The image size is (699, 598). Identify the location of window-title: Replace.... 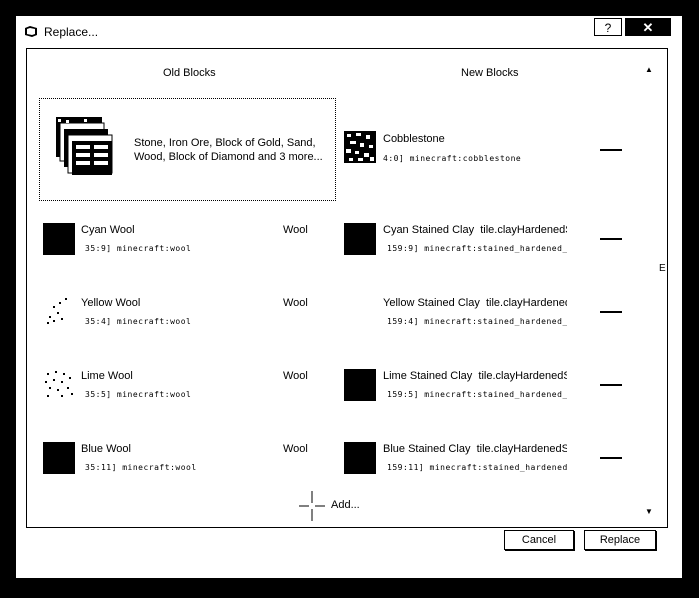
(71, 32).